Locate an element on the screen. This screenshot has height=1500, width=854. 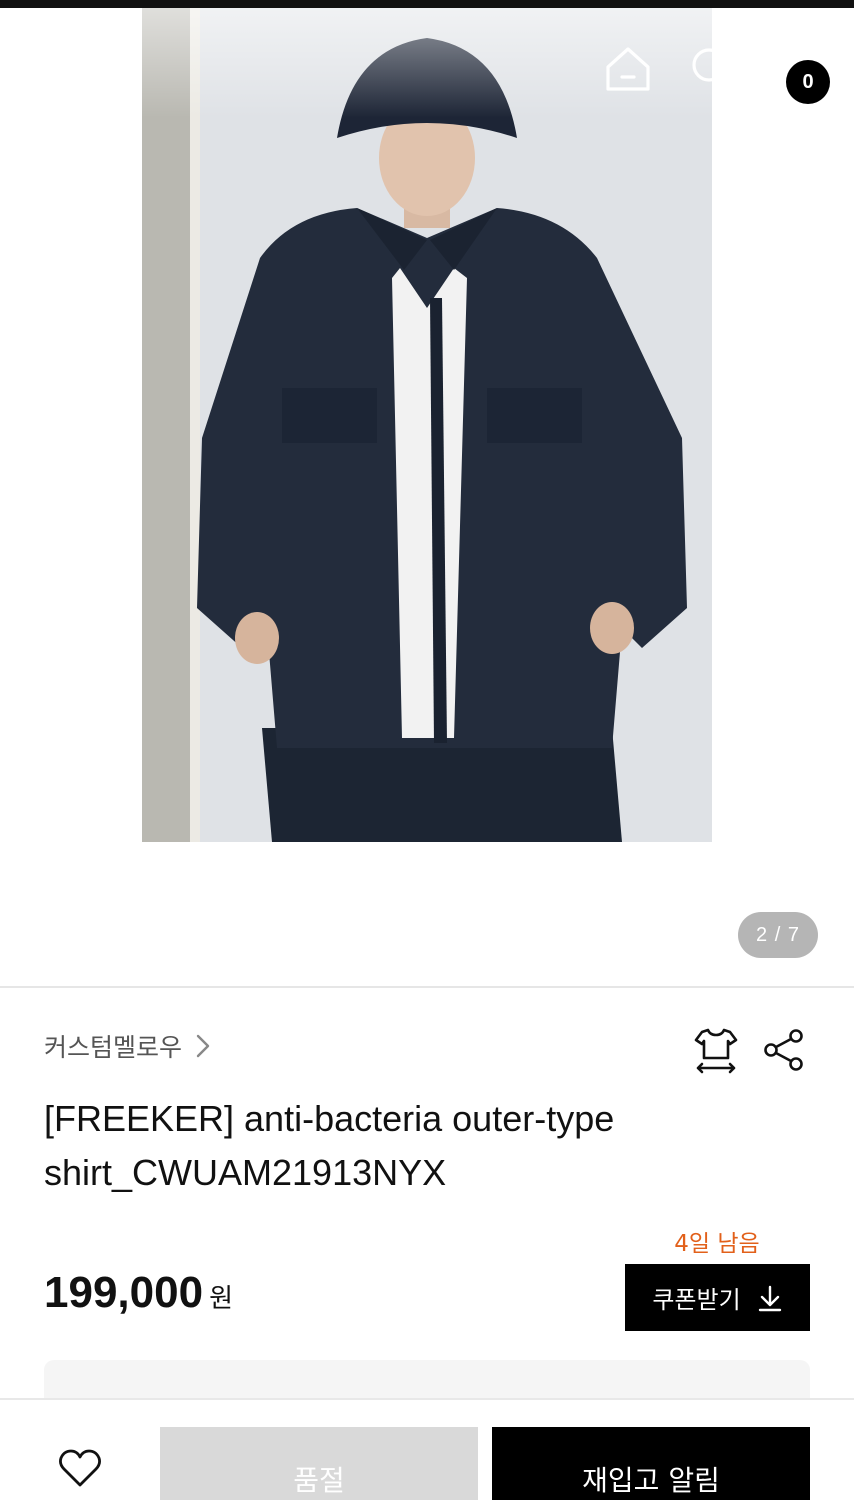
status-strip is located at coordinates (427, 4).